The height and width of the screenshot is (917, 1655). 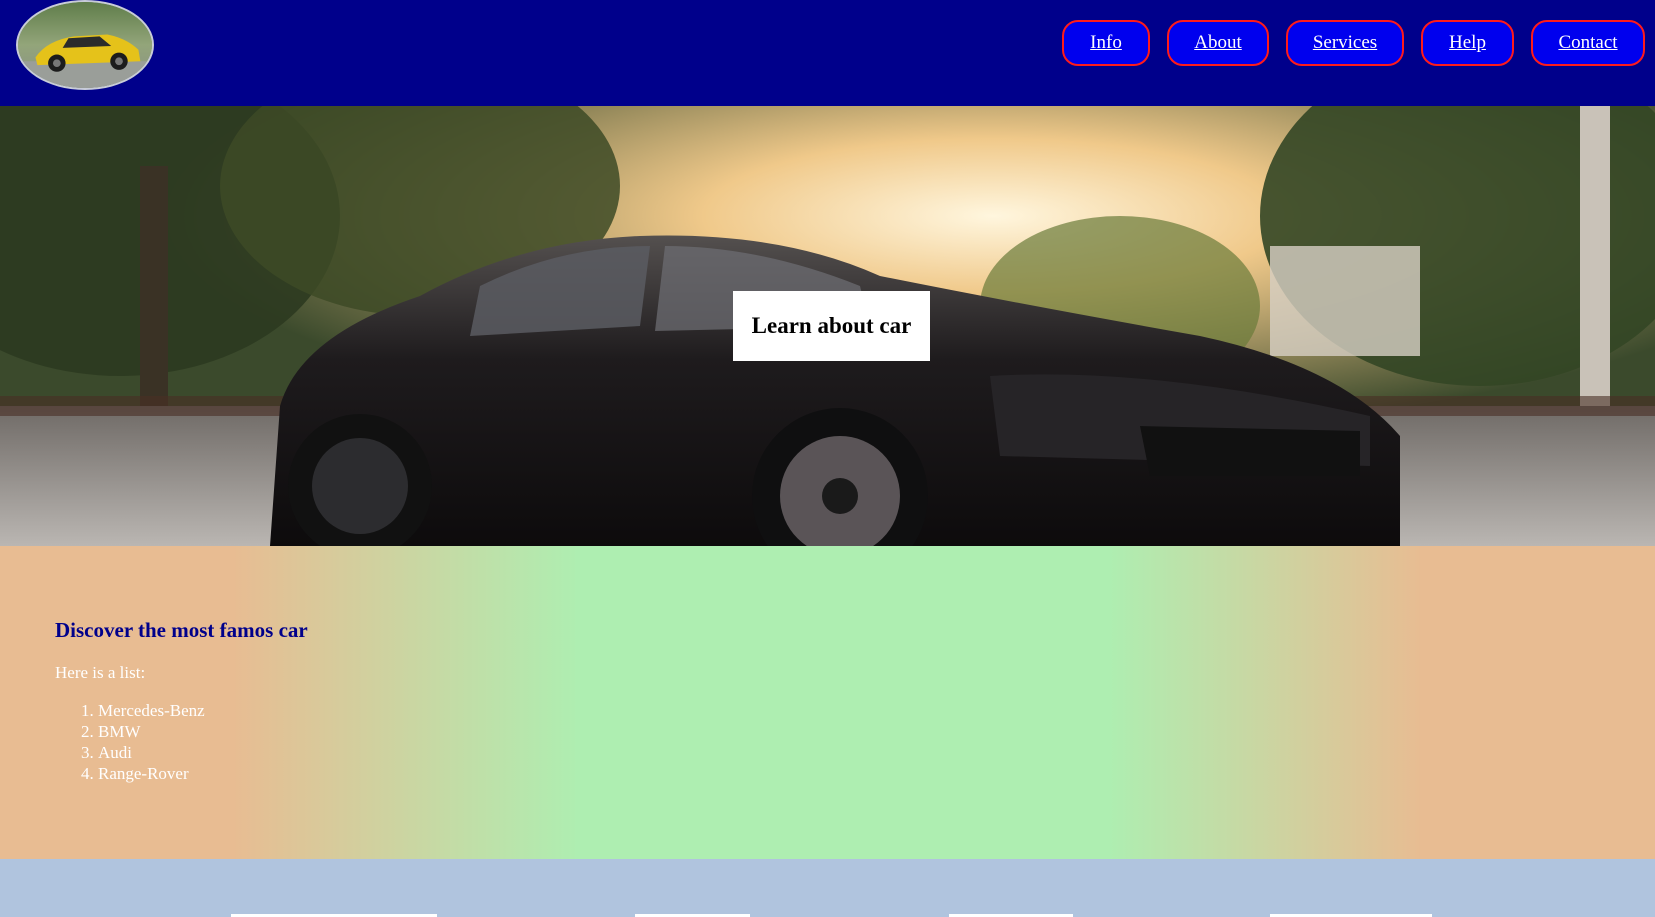 What do you see at coordinates (831, 326) in the screenshot?
I see `learn-about-car-button: Learn about car` at bounding box center [831, 326].